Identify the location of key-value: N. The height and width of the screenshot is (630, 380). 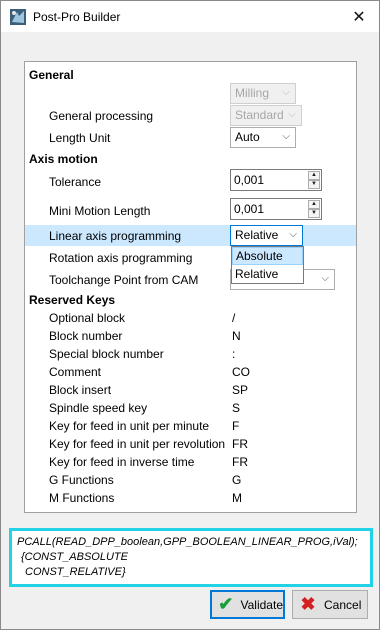
(236, 336).